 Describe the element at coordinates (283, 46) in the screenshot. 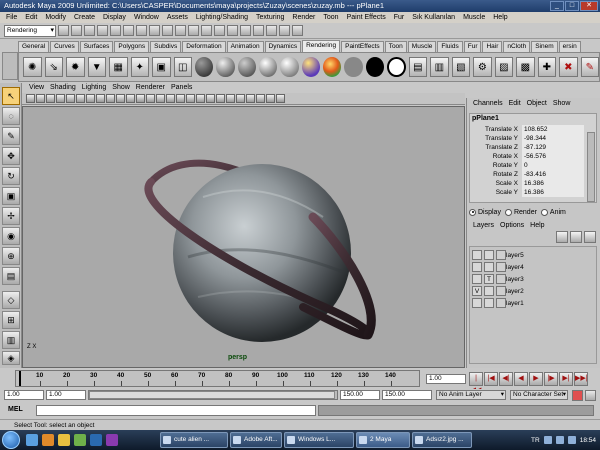

I see `shelf-tab-dynamics: Dynamics` at that location.